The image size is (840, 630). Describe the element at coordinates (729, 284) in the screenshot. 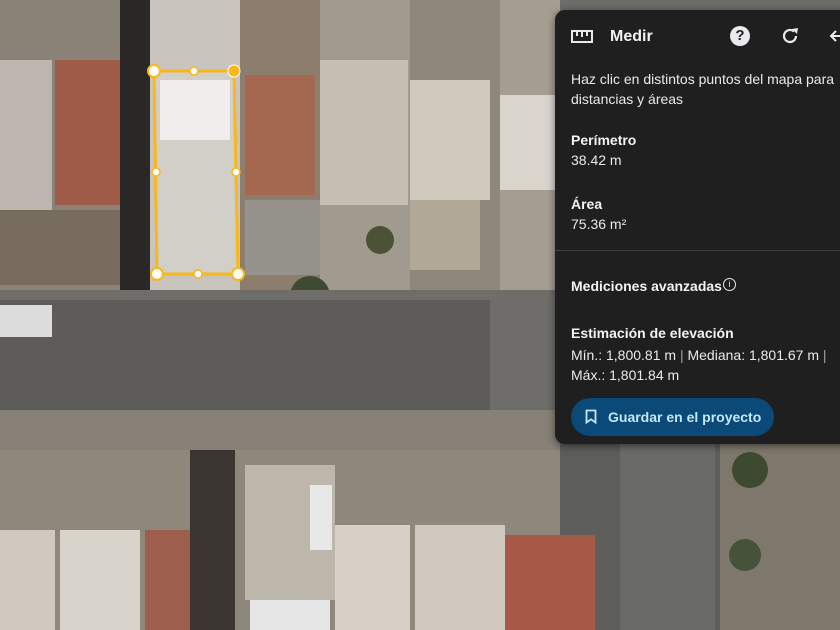

I see `info-icon: i` at that location.